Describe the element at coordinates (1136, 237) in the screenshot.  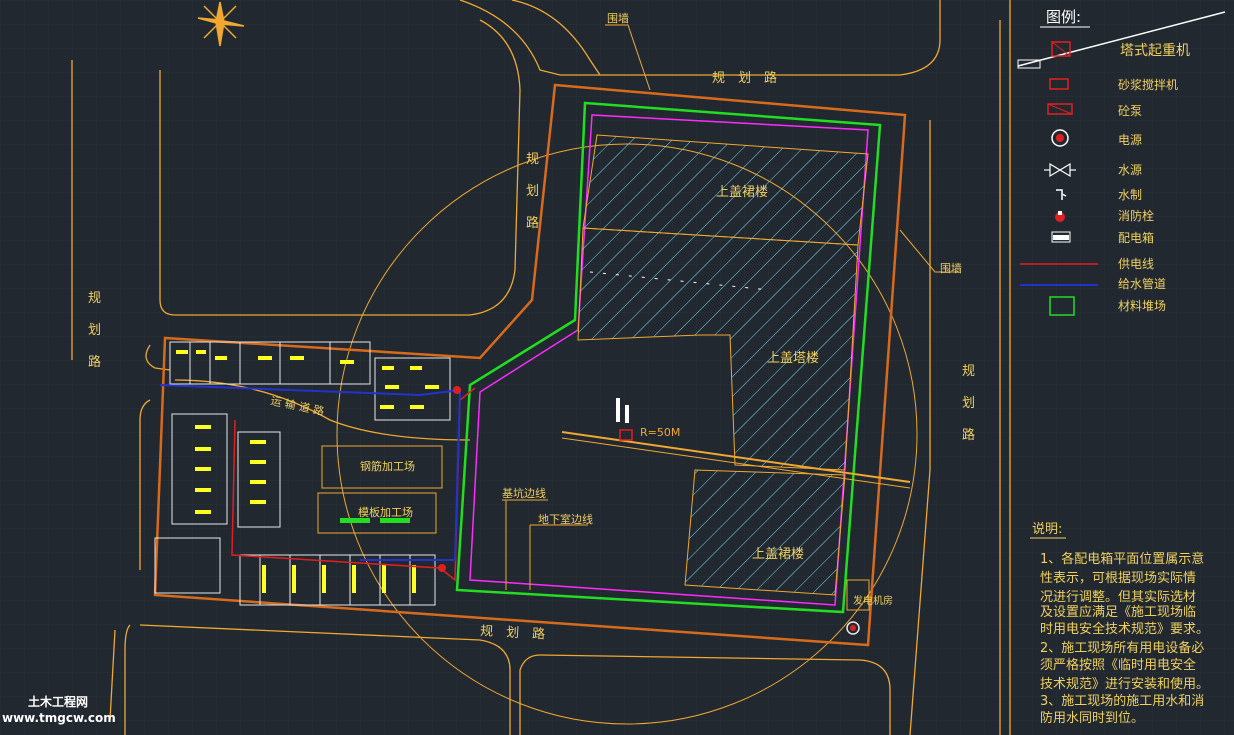
I see `legend-label-box: 配电箱` at that location.